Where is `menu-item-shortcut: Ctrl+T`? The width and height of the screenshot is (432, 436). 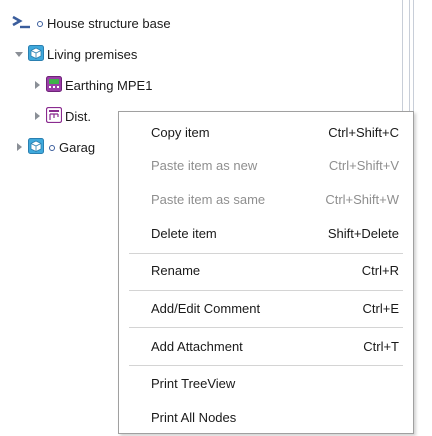 menu-item-shortcut: Ctrl+T is located at coordinates (381, 346).